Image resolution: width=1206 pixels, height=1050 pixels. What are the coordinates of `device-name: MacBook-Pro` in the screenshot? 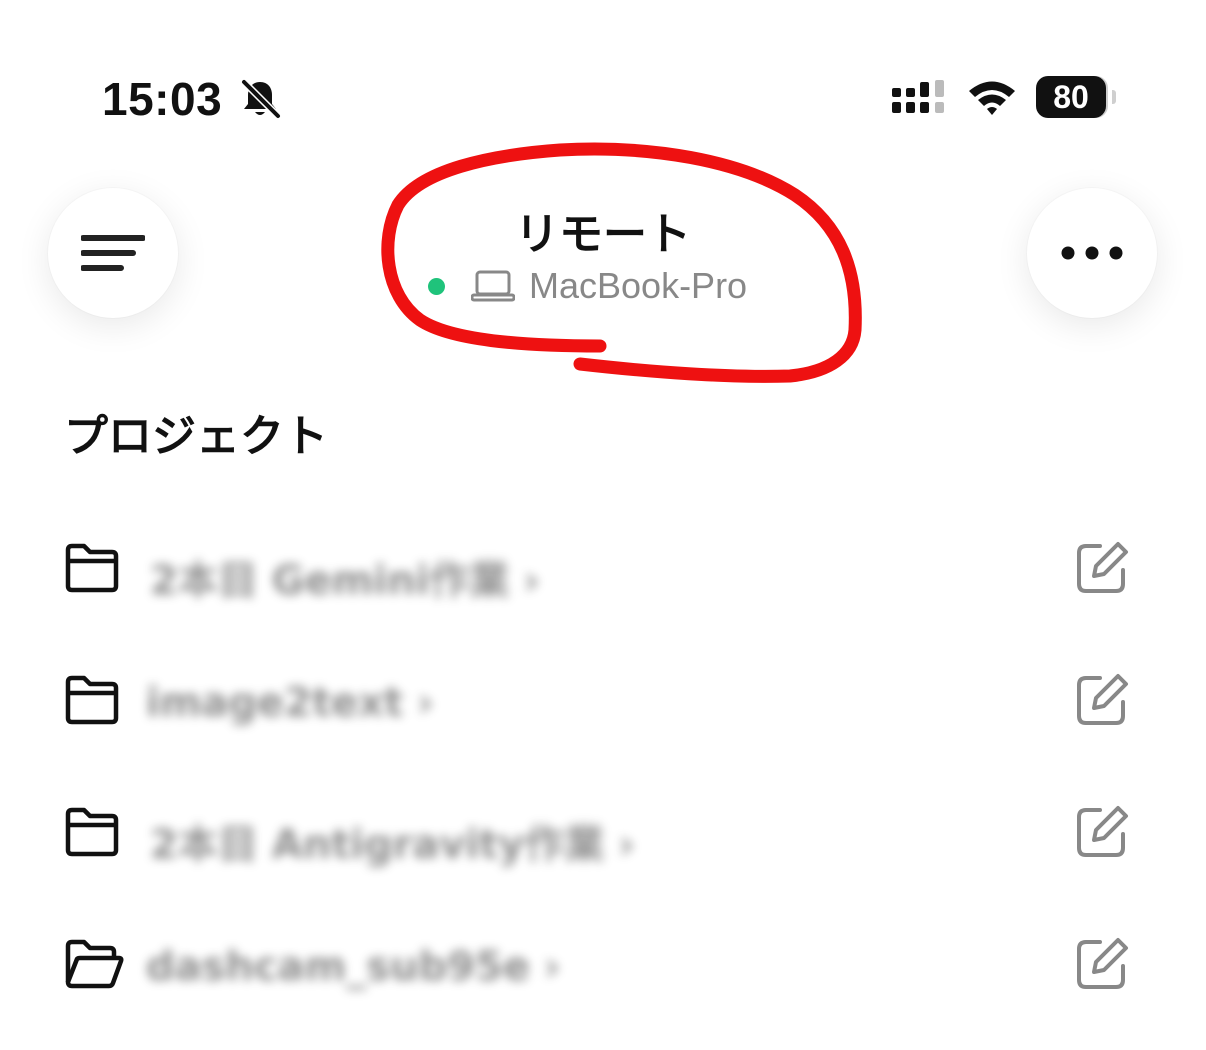 It's located at (638, 285).